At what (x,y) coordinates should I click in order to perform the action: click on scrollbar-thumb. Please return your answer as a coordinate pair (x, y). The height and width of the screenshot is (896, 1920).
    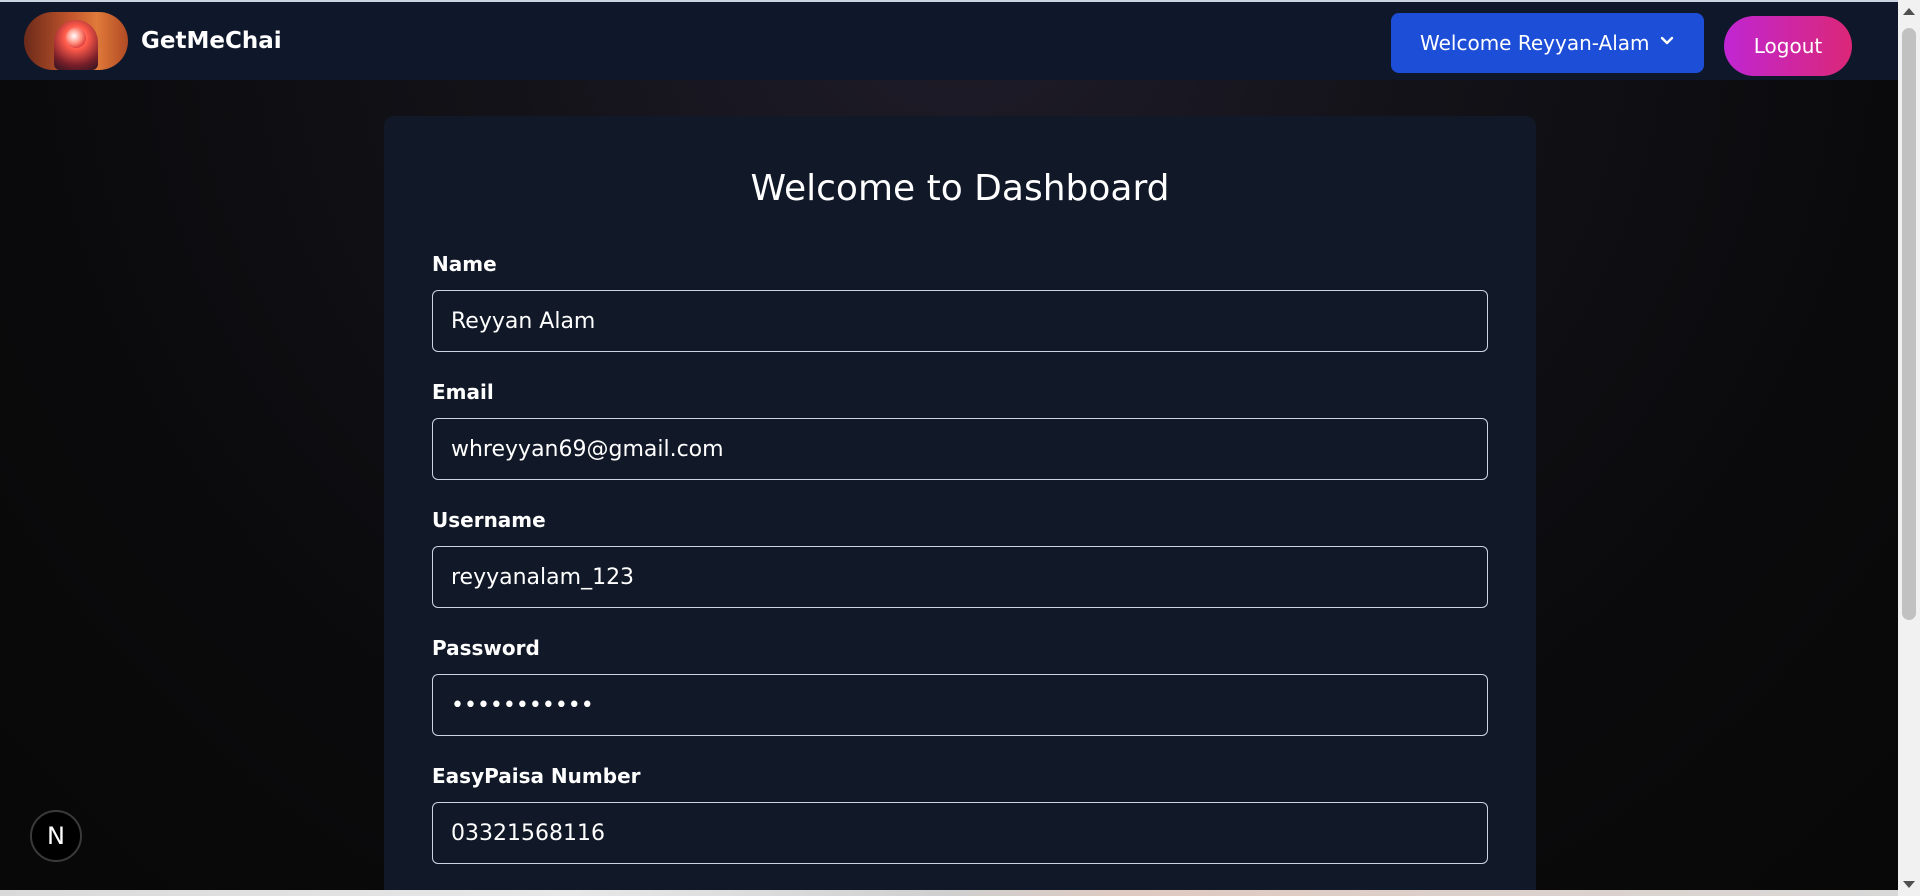
    Looking at the image, I should click on (1909, 324).